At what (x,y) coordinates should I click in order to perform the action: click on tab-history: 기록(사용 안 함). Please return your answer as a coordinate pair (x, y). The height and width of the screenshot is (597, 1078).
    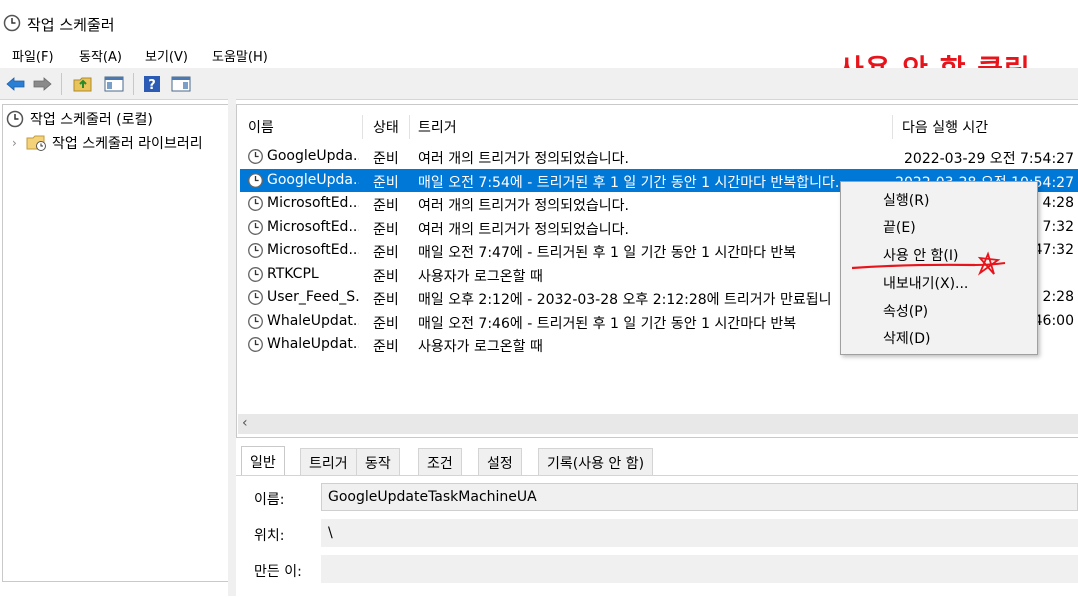
    Looking at the image, I should click on (596, 462).